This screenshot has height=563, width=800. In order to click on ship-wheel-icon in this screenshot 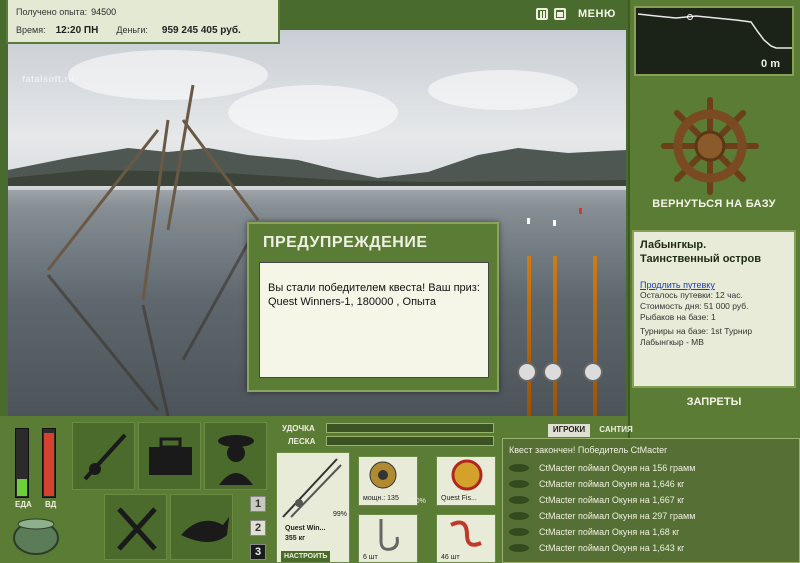, I will do `click(710, 146)`.